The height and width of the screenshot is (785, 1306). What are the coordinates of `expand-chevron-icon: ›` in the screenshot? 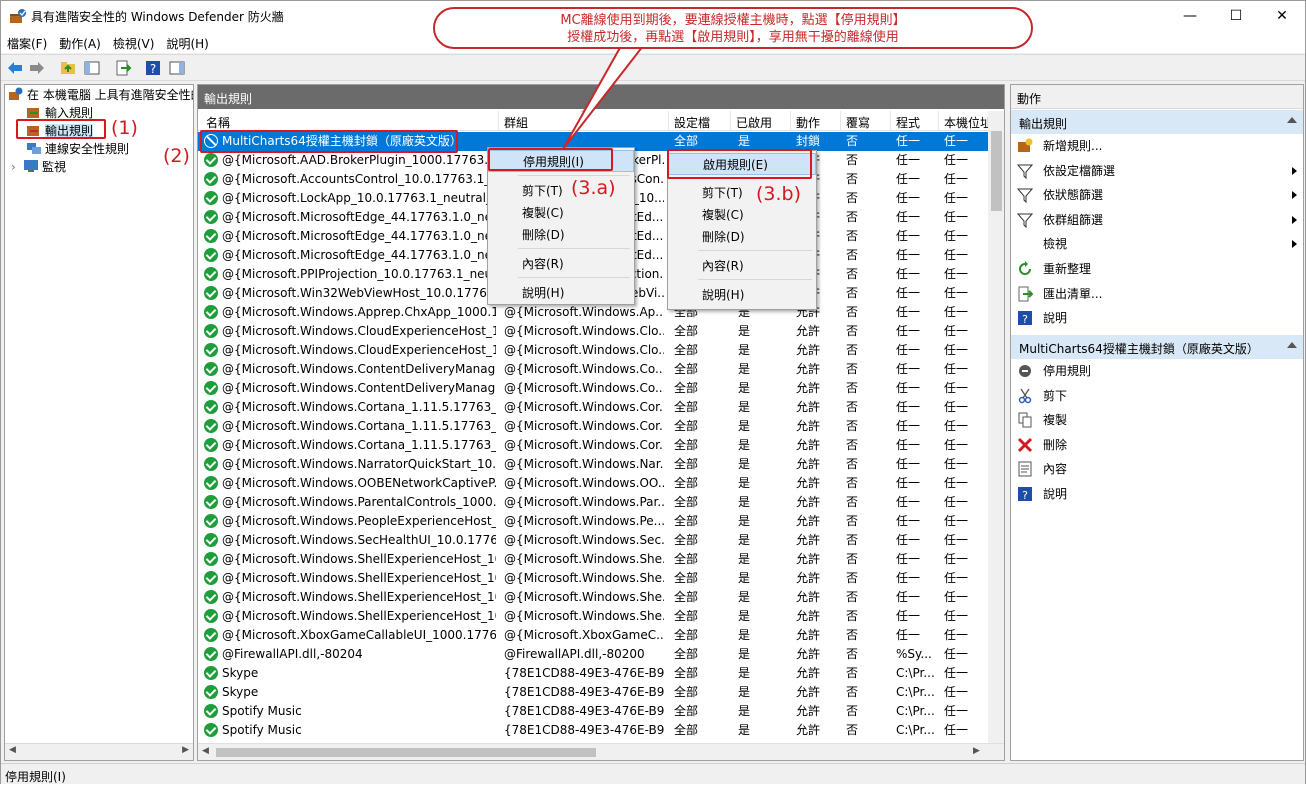 It's located at (17, 167).